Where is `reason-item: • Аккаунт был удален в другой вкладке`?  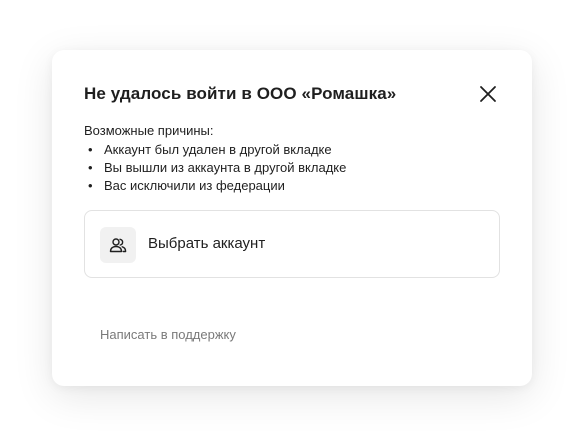
reason-item: • Аккаунт был удален в другой вкладке is located at coordinates (217, 150).